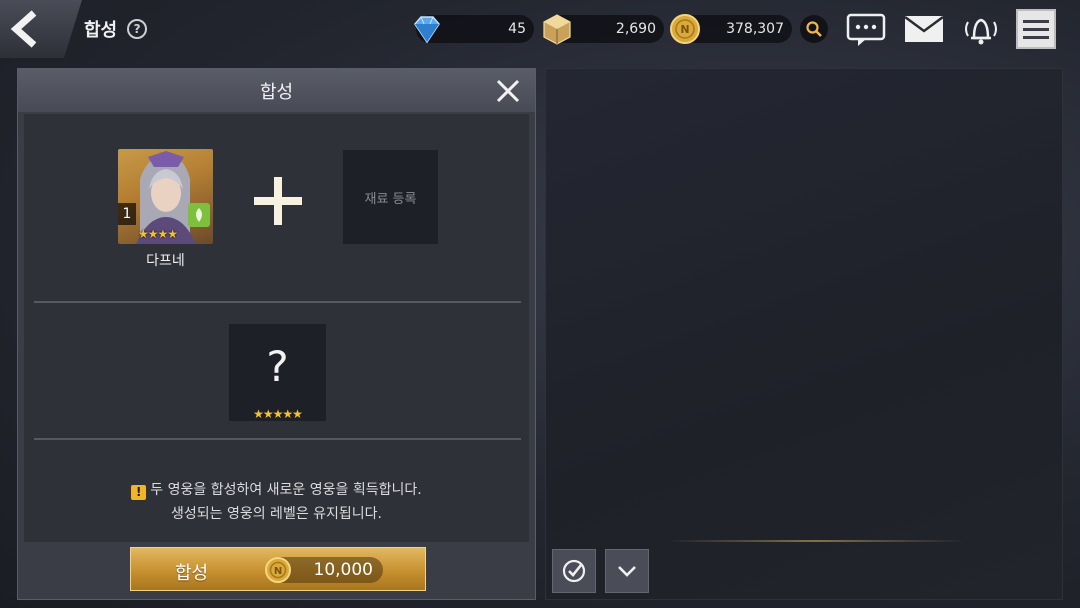  What do you see at coordinates (278, 414) in the screenshot?
I see `result-stars: ★★★★★` at bounding box center [278, 414].